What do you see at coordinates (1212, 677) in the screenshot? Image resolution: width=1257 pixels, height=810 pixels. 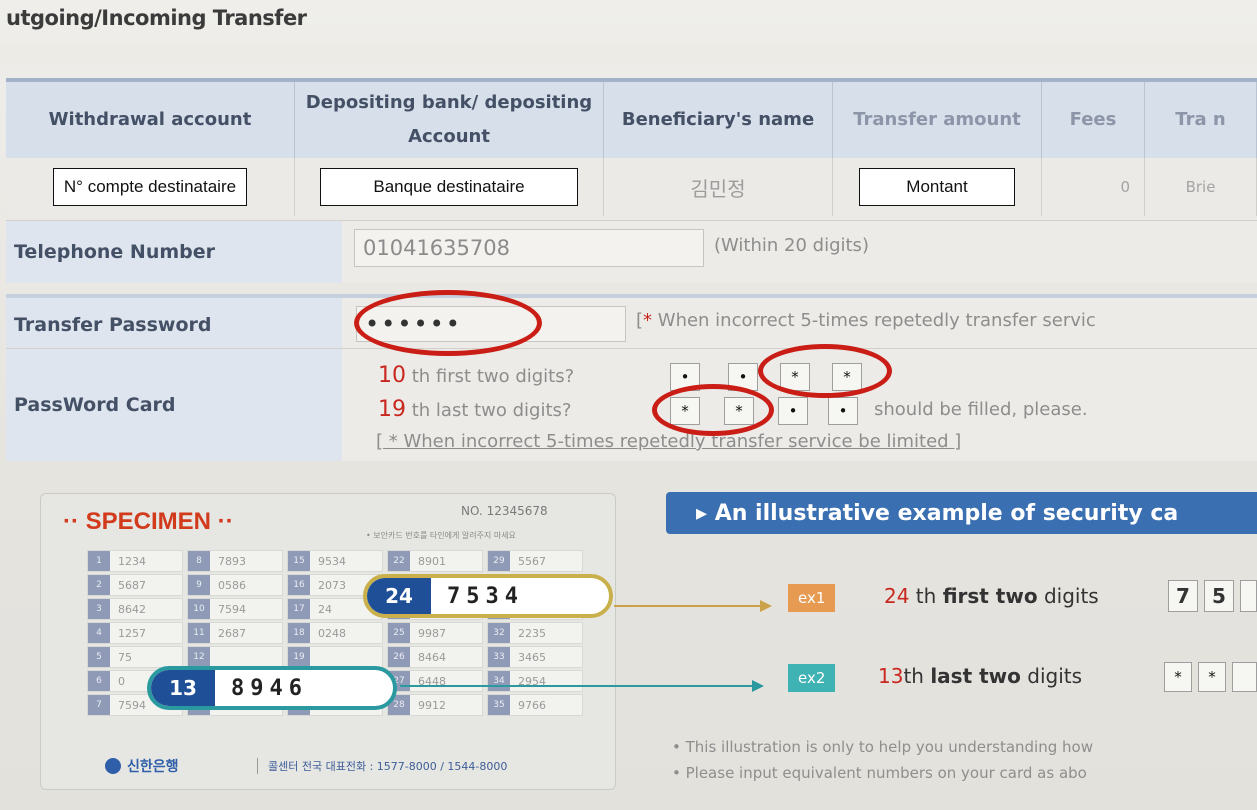 I see `ex2-digit-2: *` at bounding box center [1212, 677].